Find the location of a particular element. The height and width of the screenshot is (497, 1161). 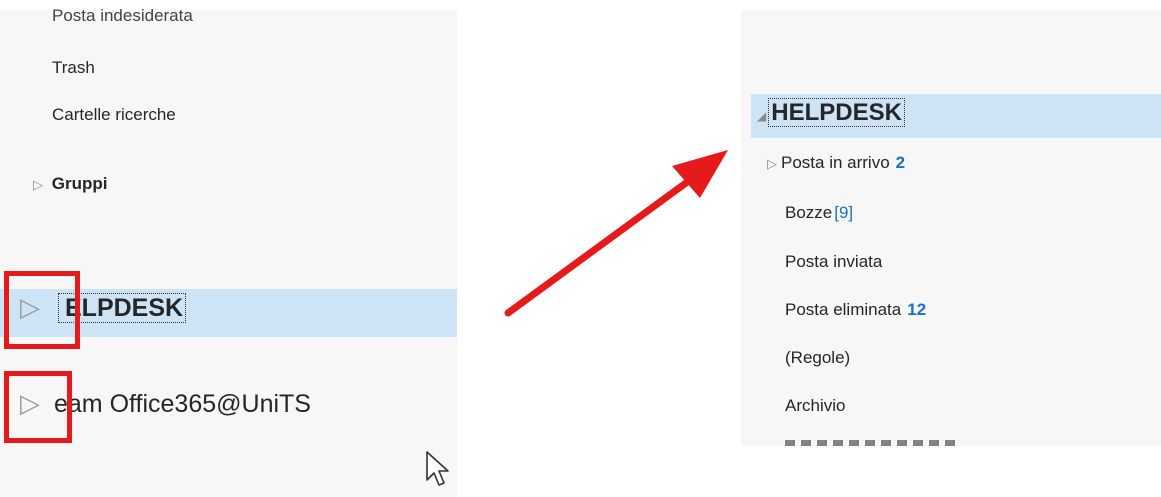

annotation-arrow is located at coordinates (616, 233).